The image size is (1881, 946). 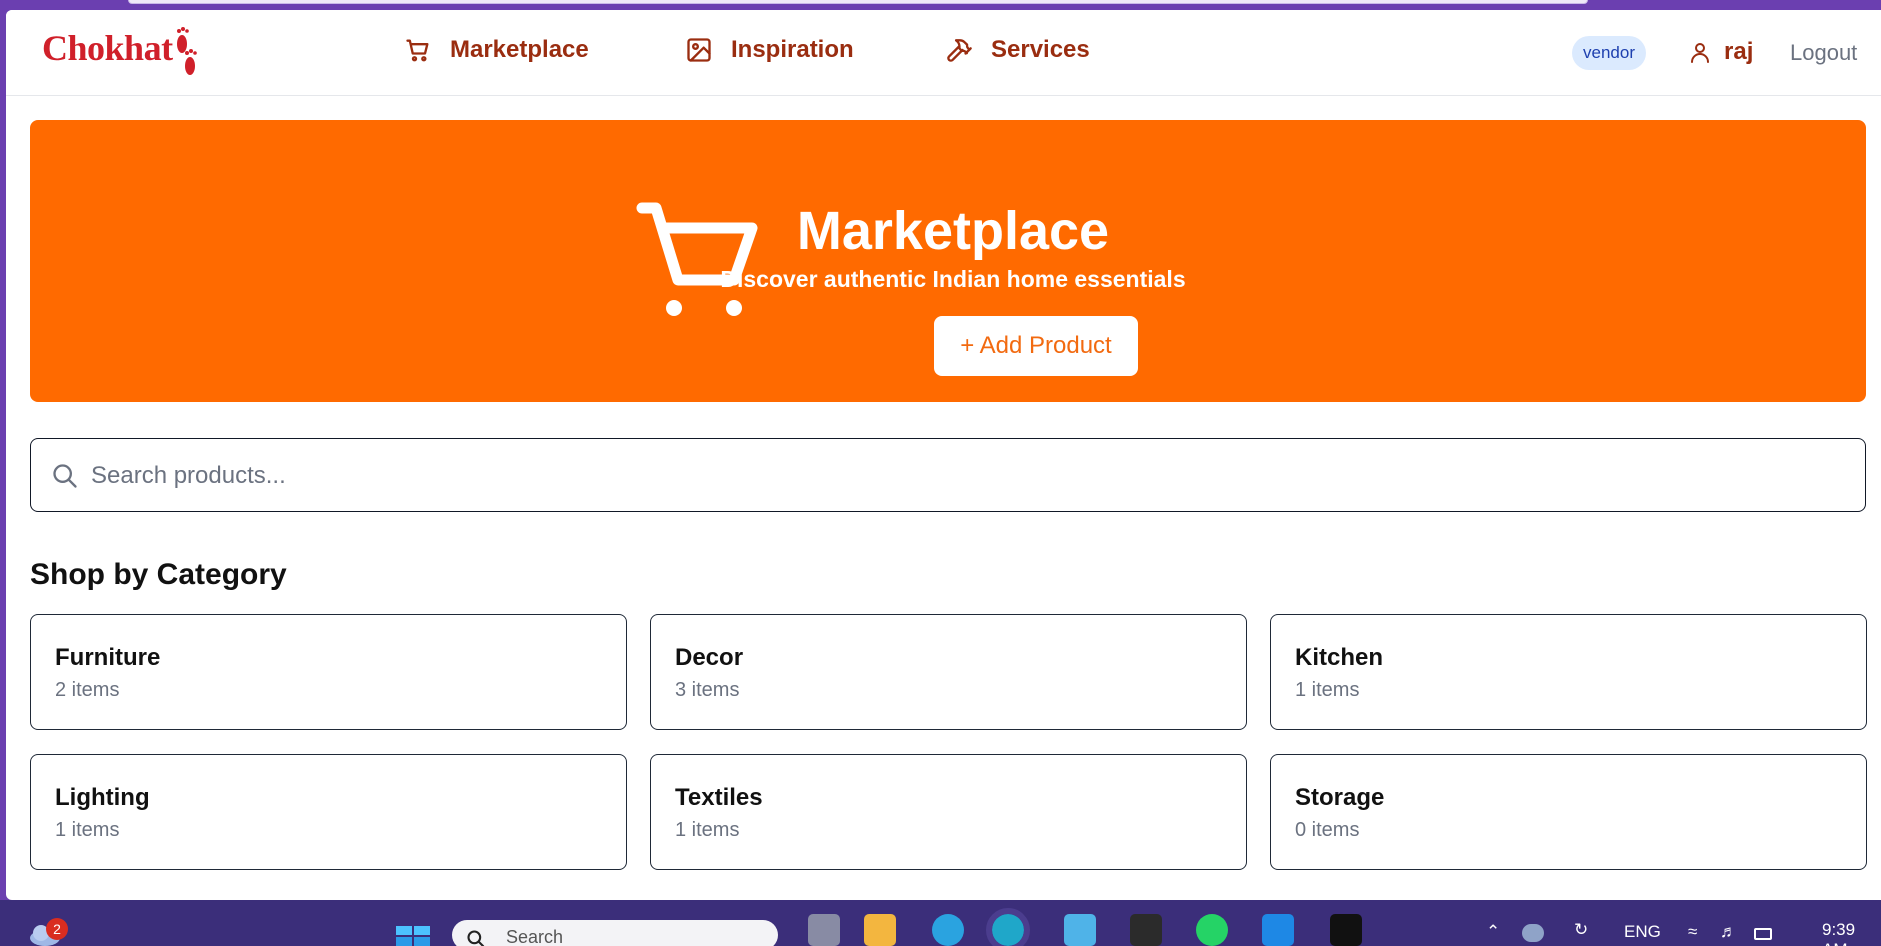 What do you see at coordinates (1346, 930) in the screenshot?
I see `app-icon` at bounding box center [1346, 930].